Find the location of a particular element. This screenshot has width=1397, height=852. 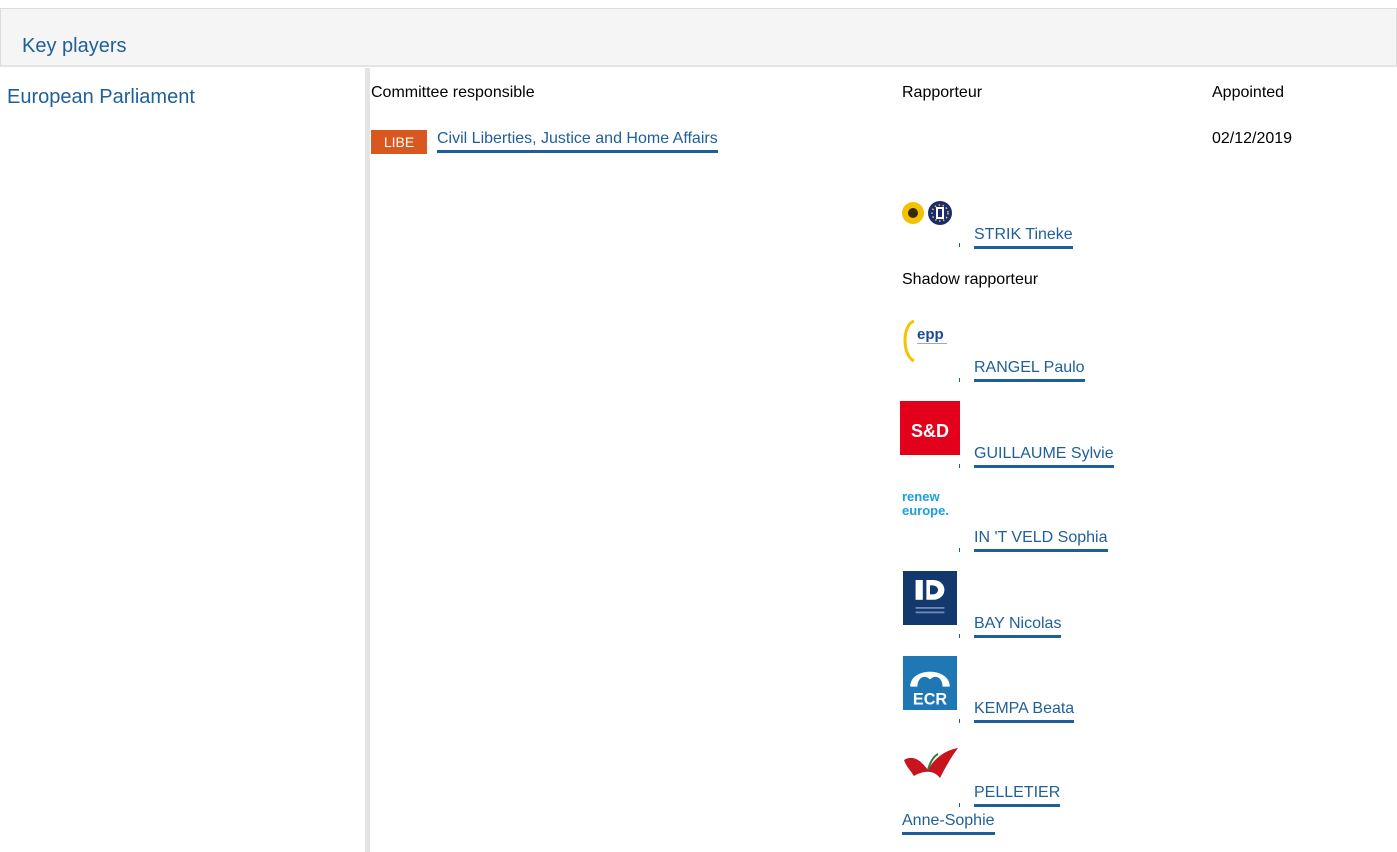

shadow-rapporteur-entry: BAY Nicolas is located at coordinates (1050, 606).